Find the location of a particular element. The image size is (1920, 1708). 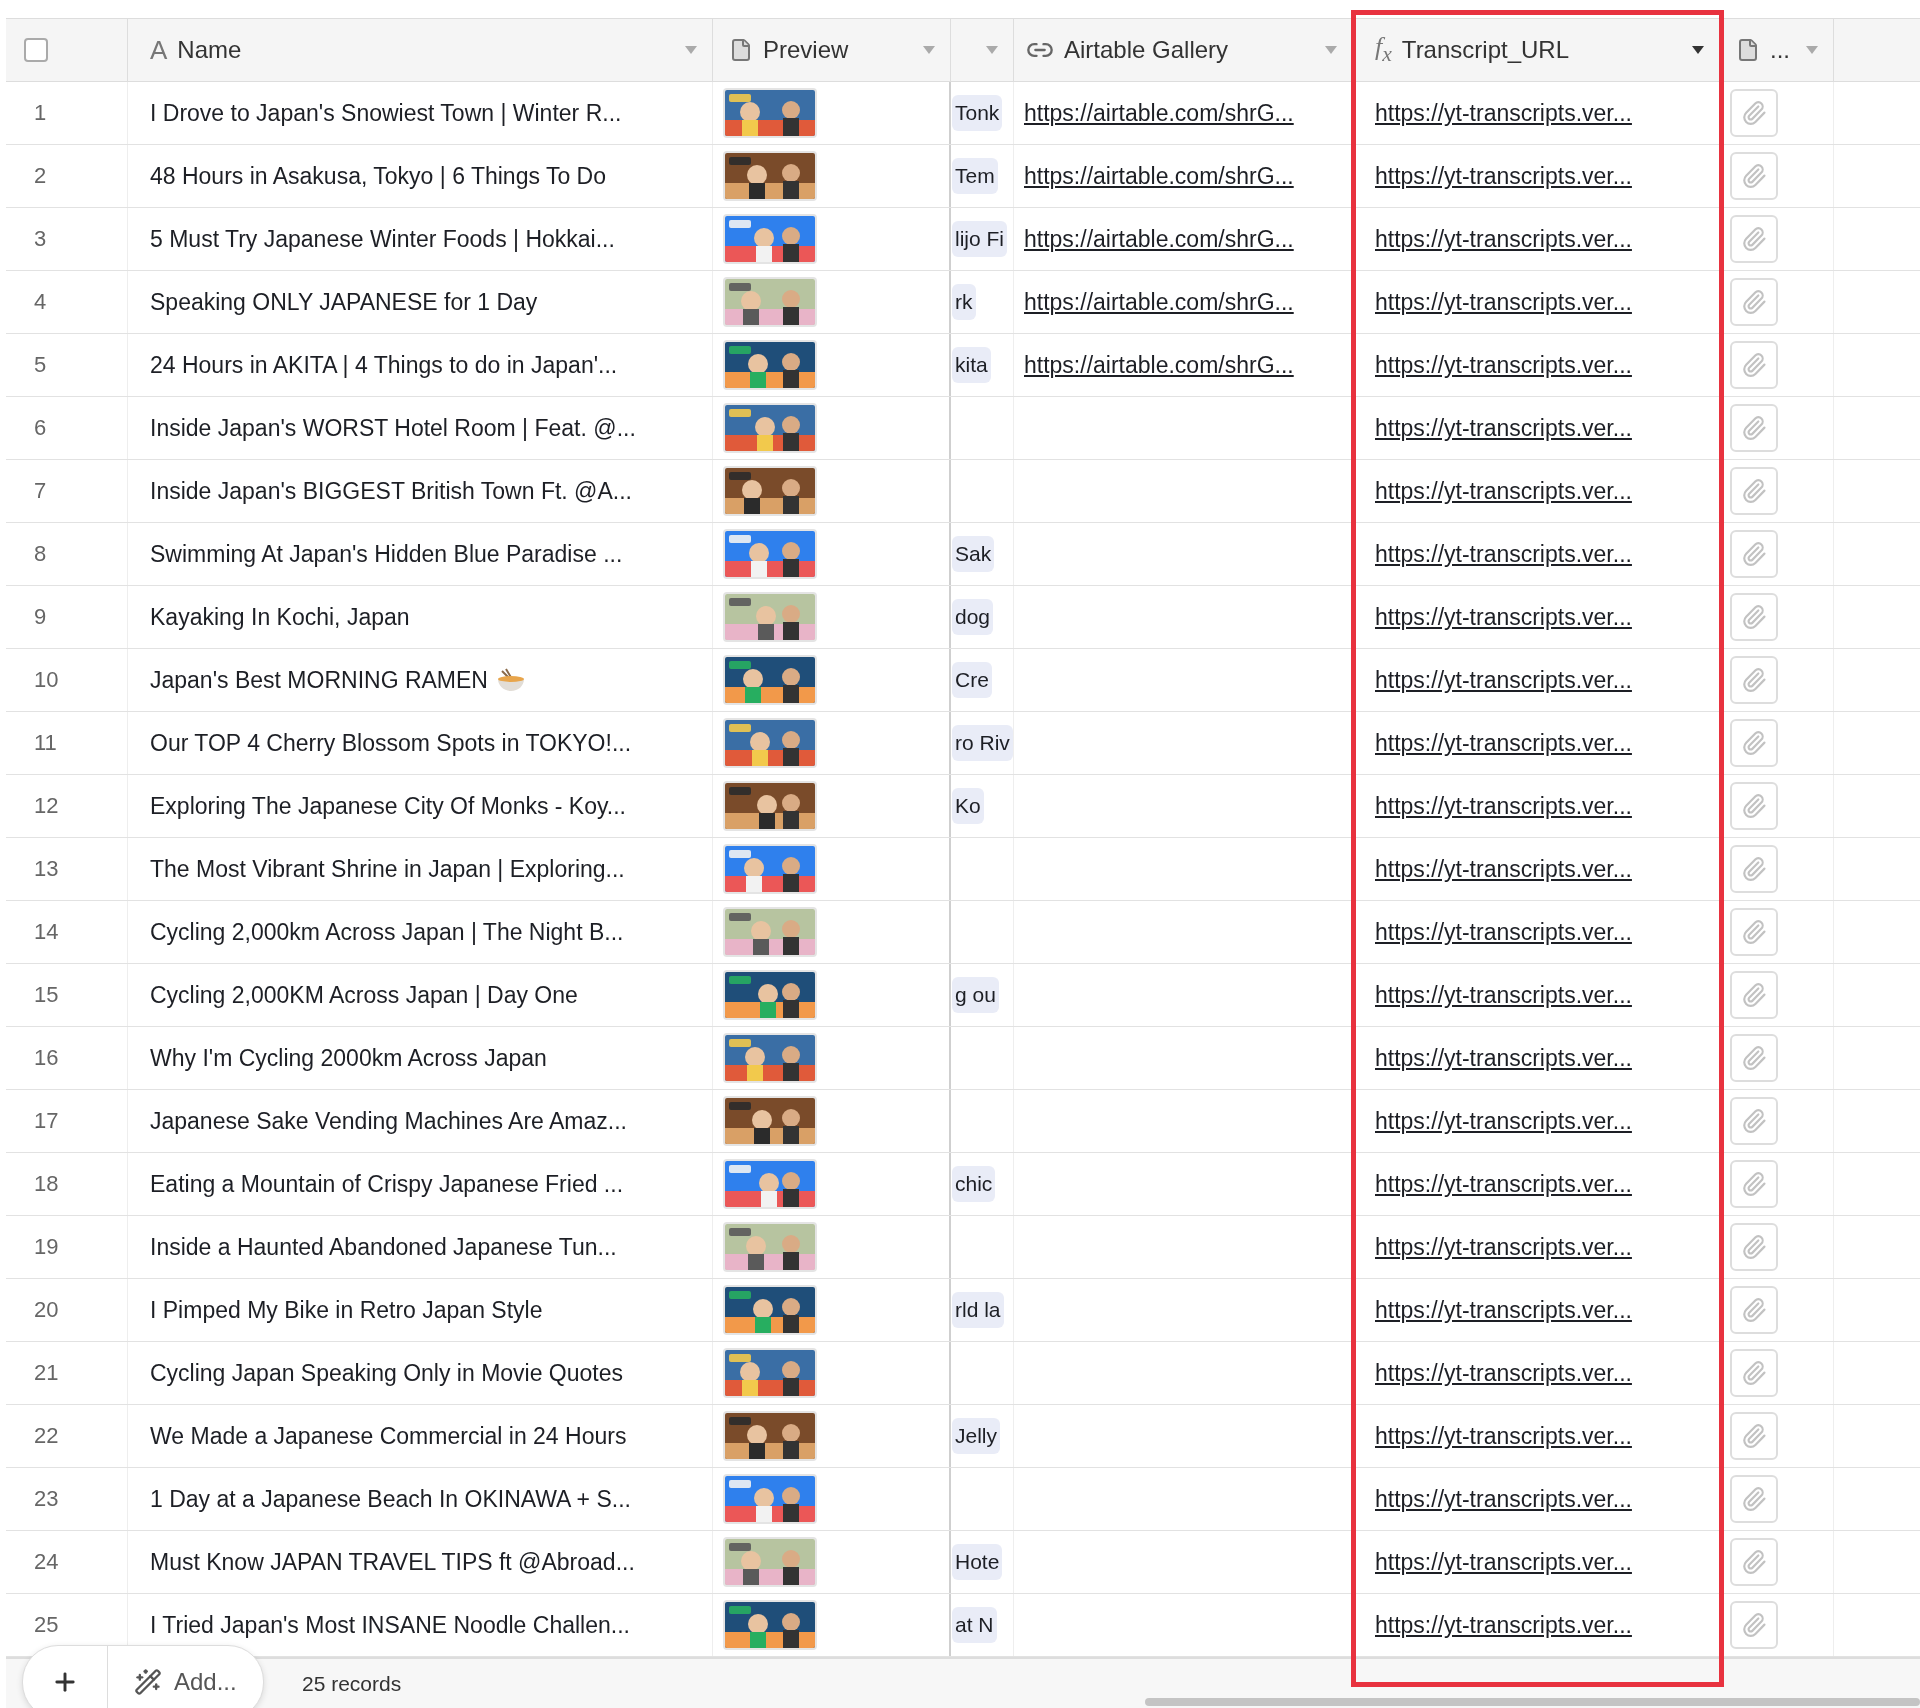

row-number: 2 is located at coordinates (40, 176).